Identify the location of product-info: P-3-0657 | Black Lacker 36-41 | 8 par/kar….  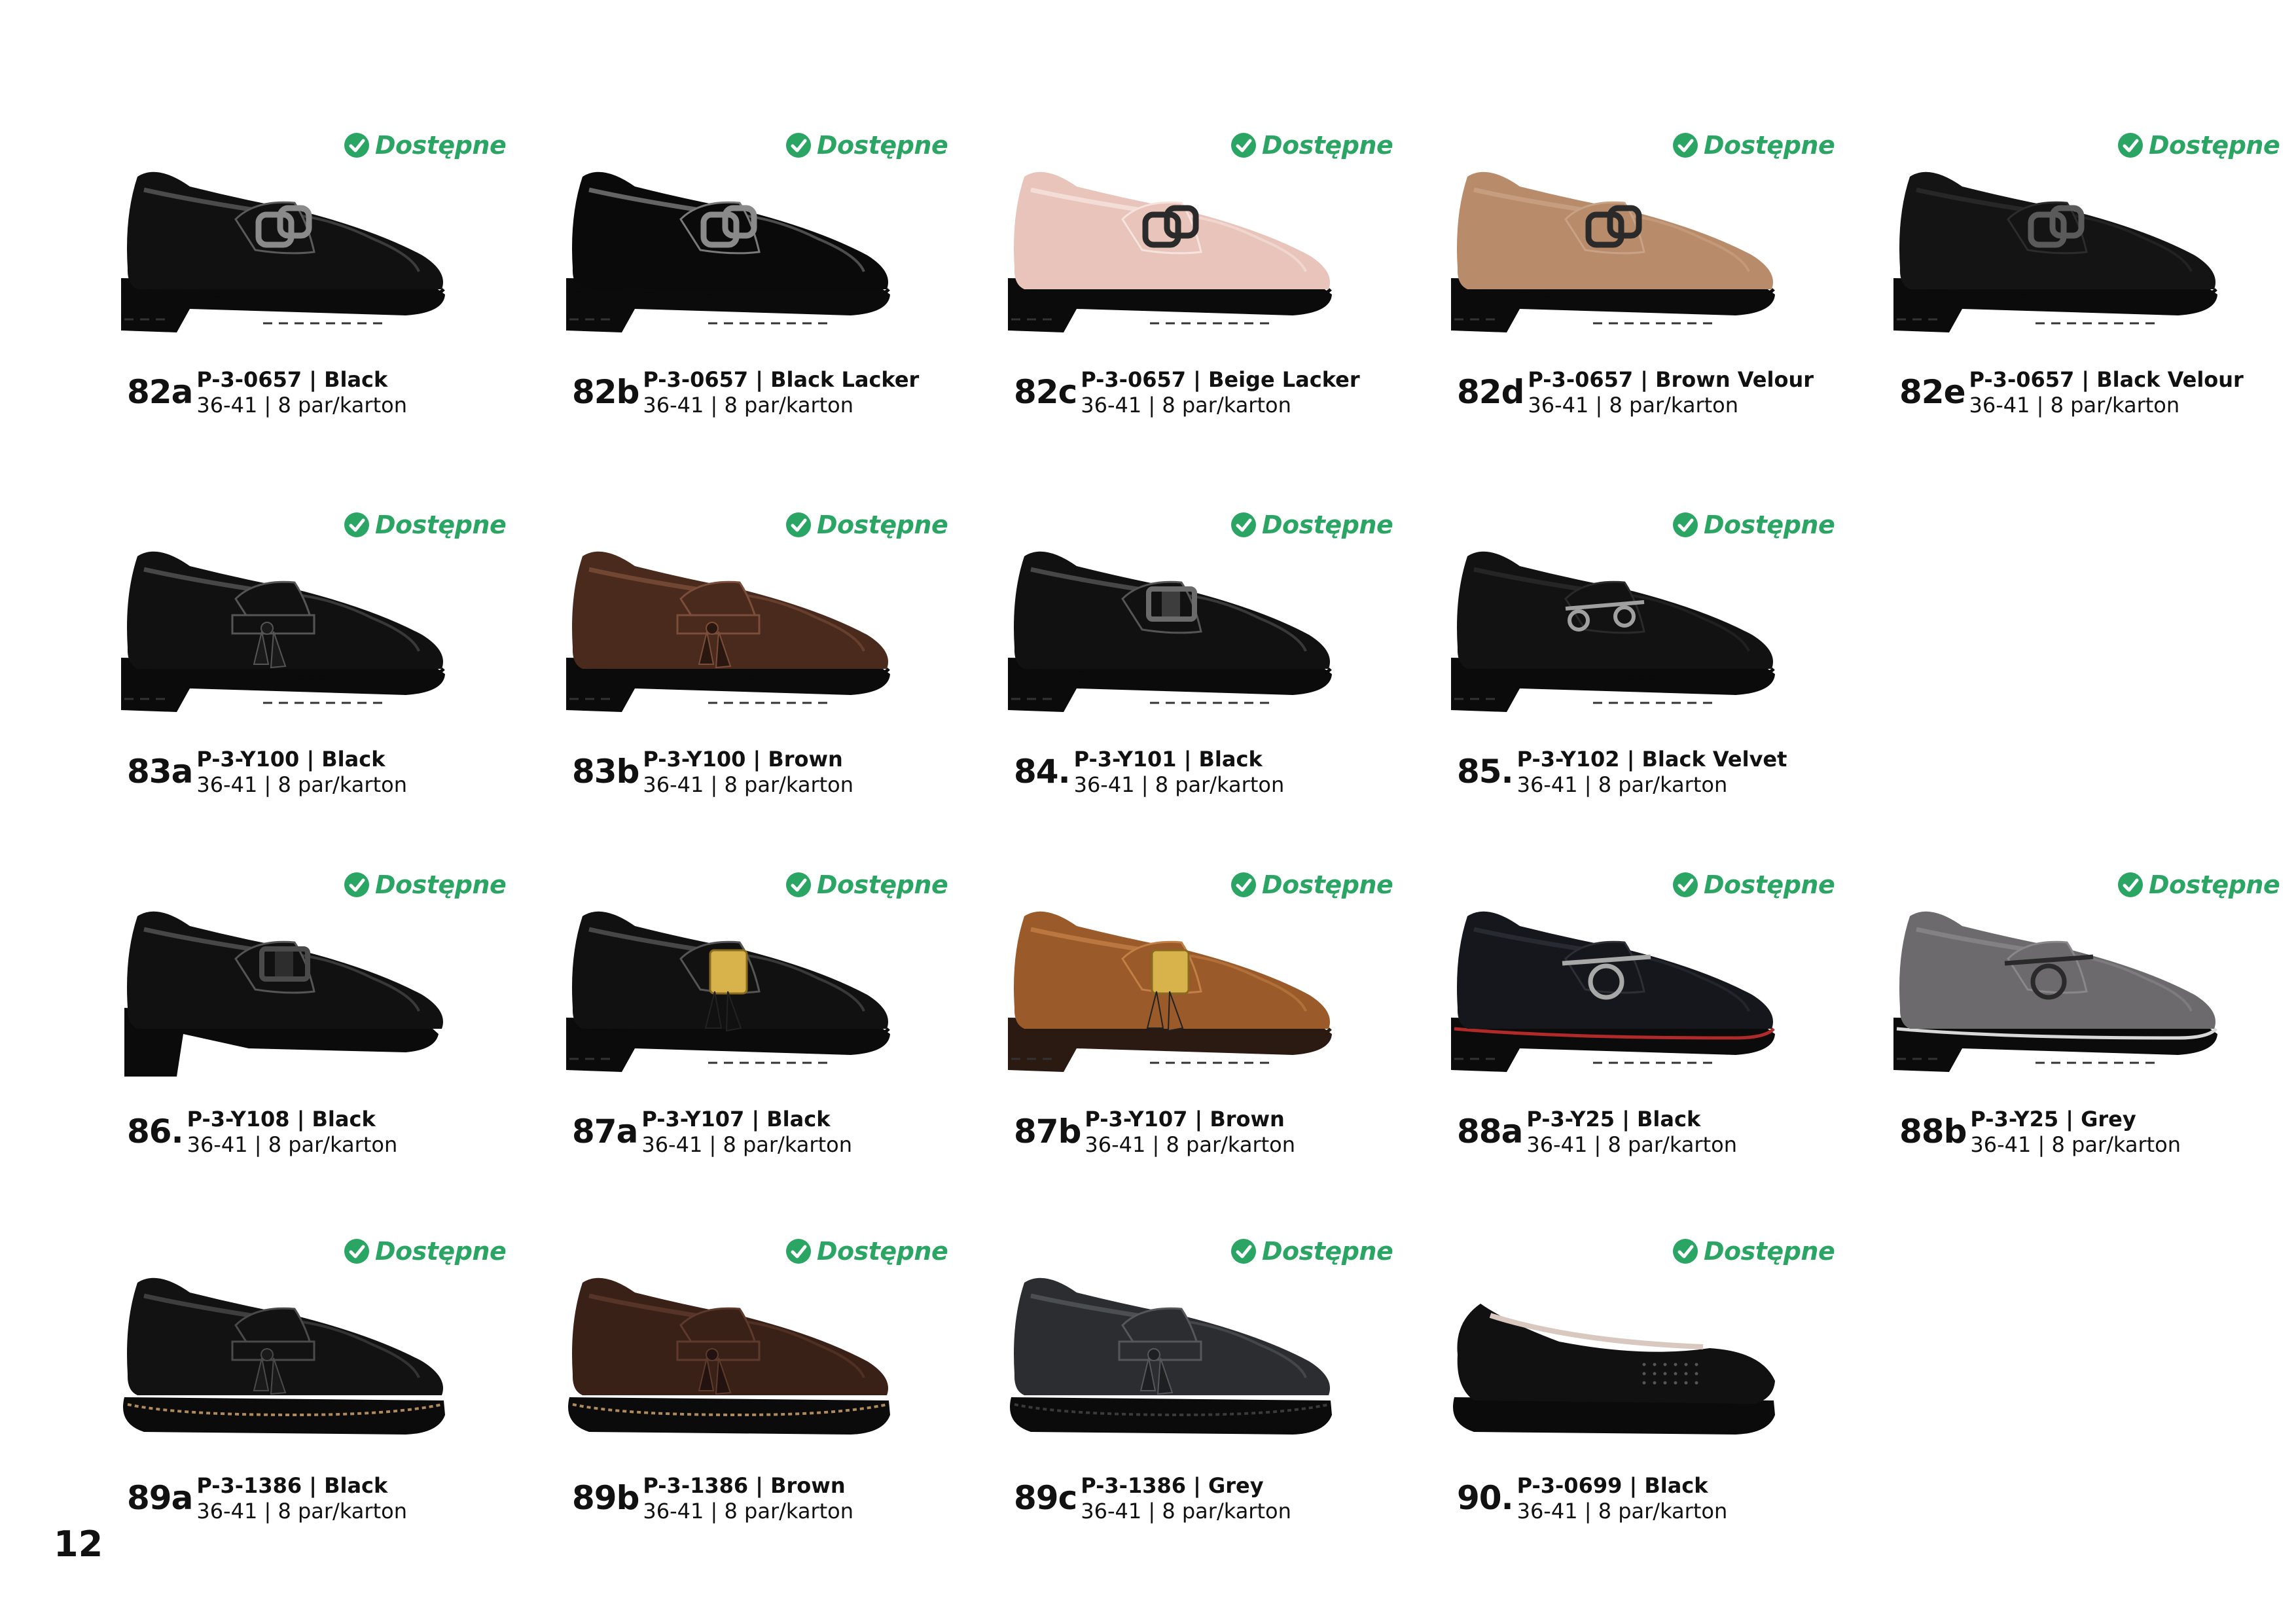
(781, 392).